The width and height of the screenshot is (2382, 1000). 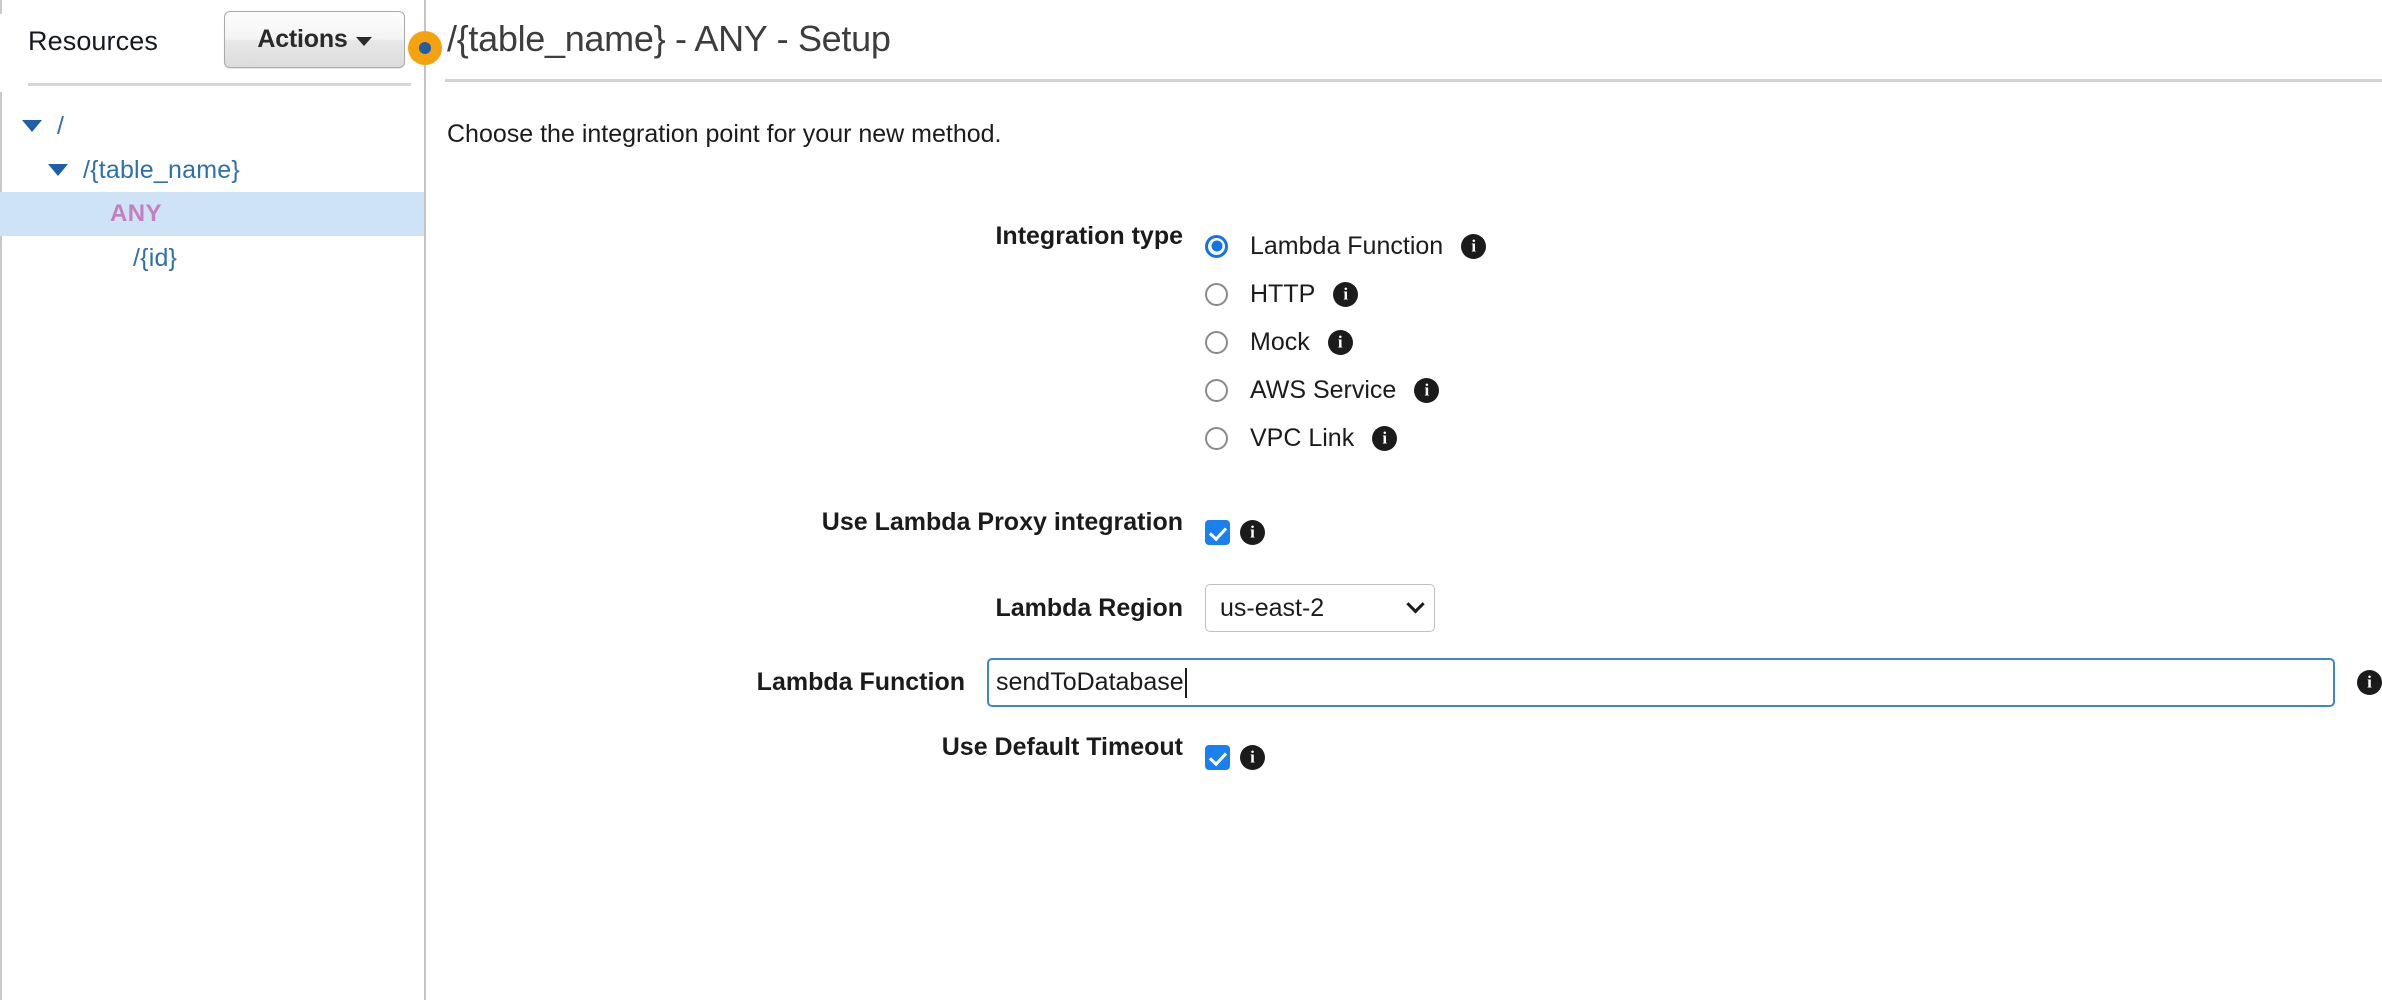 I want to click on radio-option-http: HTTP i, so click(x=1793, y=294).